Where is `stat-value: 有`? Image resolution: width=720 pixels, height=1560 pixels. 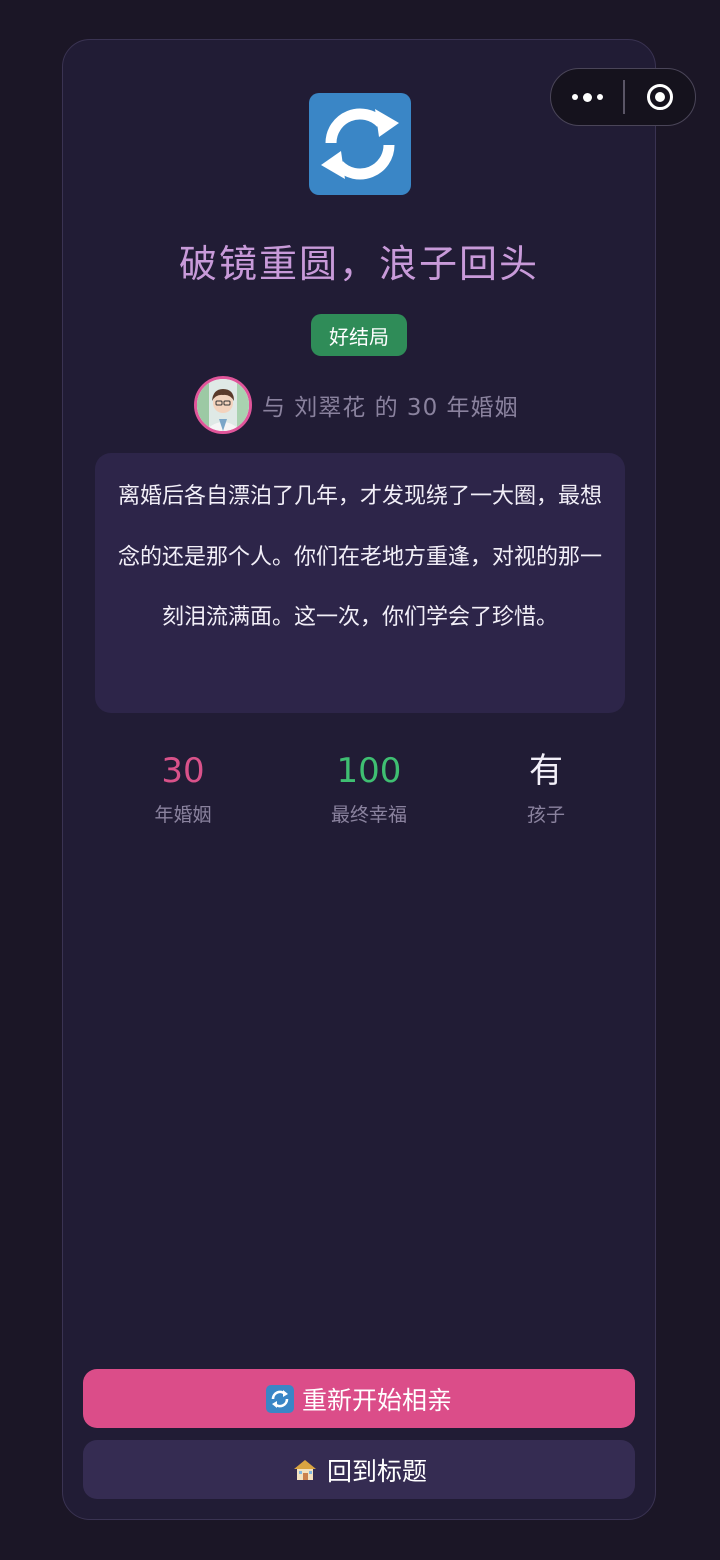
stat-value: 有 is located at coordinates (546, 771).